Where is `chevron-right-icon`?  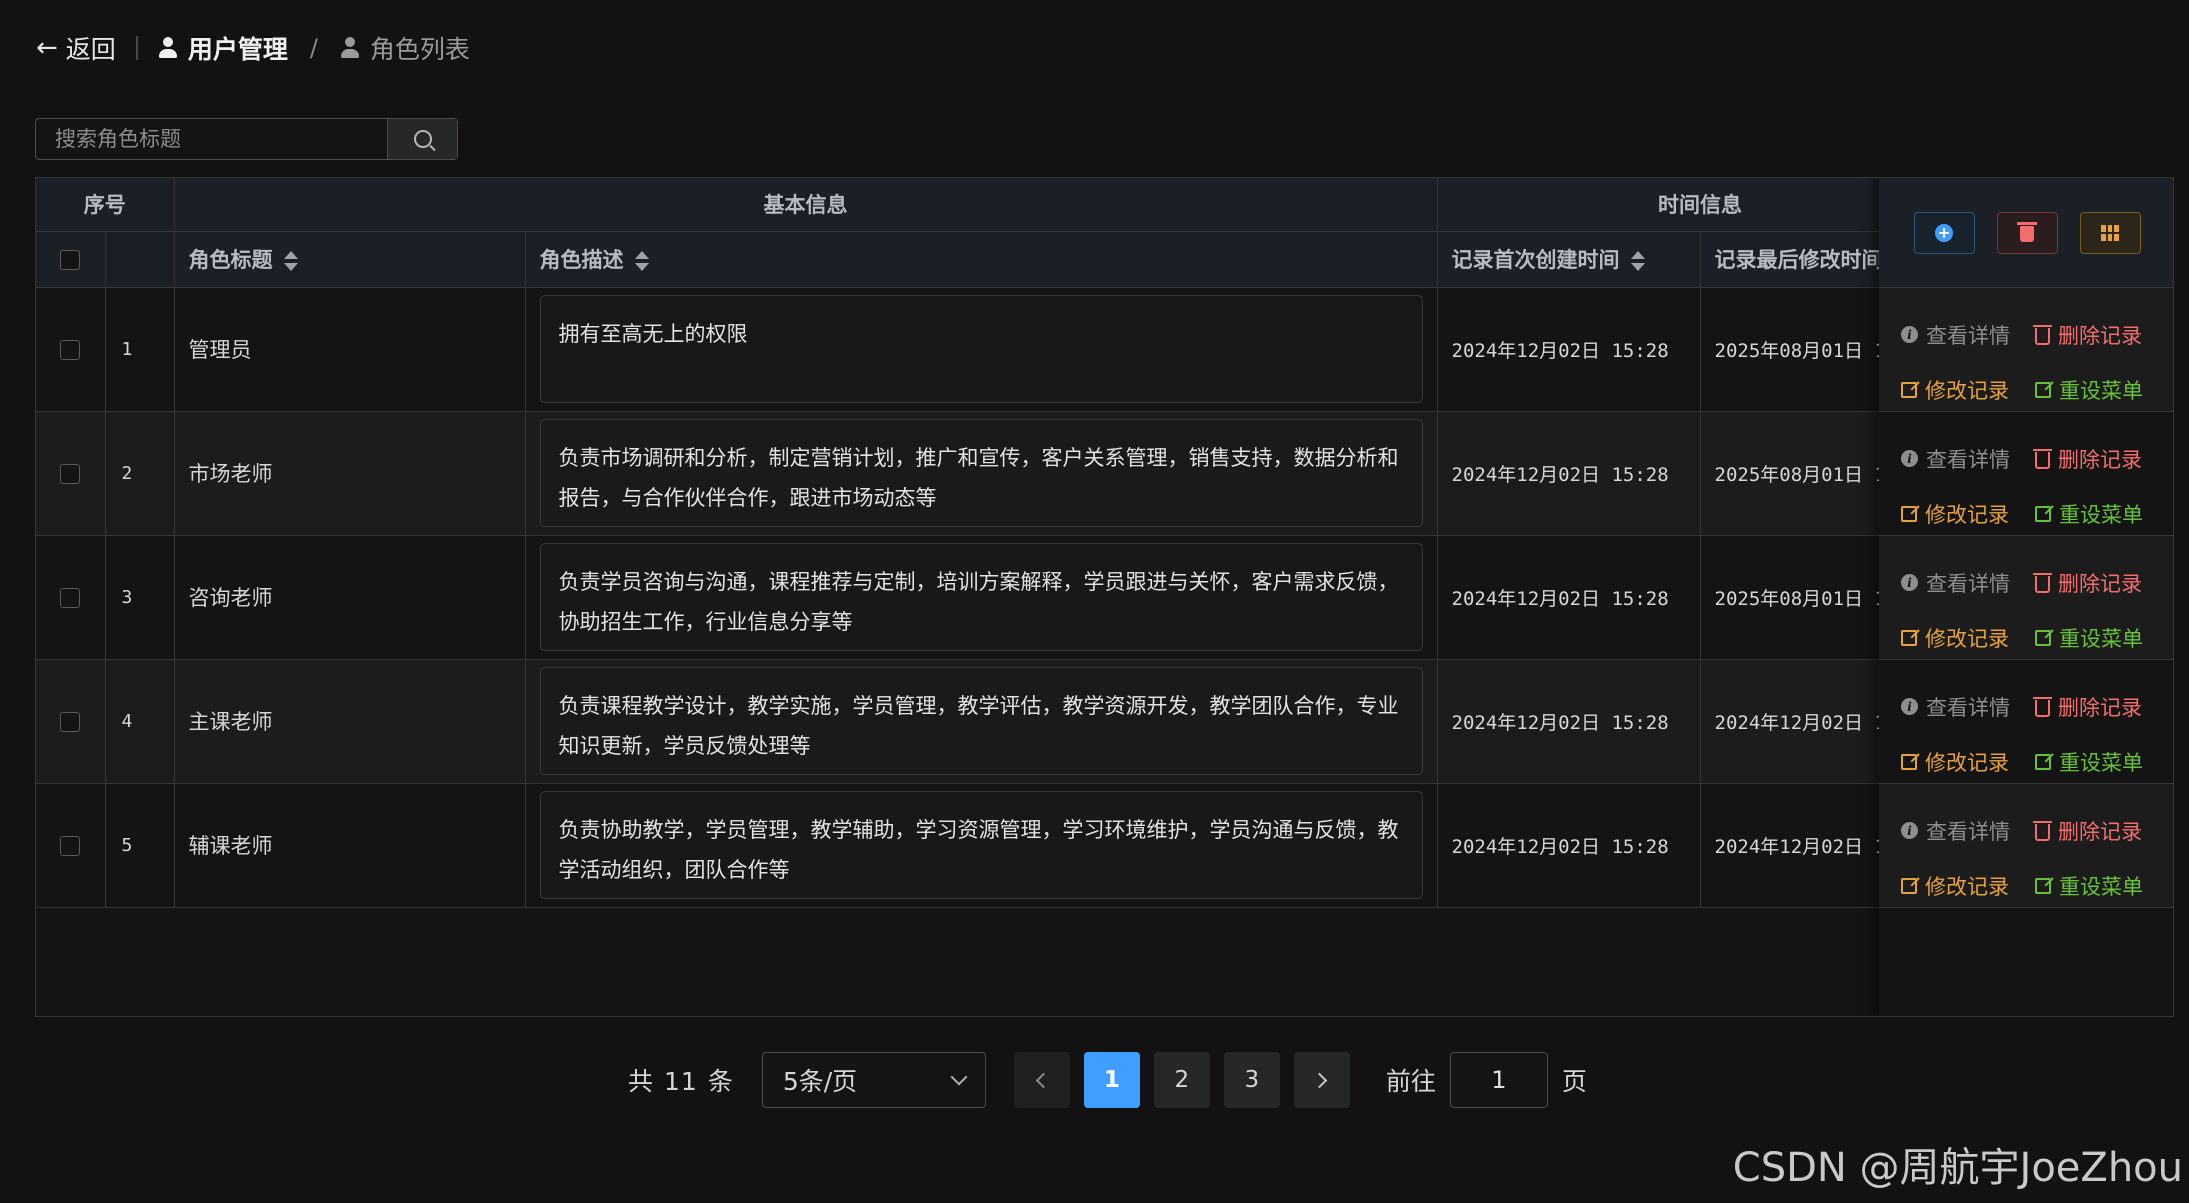 chevron-right-icon is located at coordinates (1320, 1080).